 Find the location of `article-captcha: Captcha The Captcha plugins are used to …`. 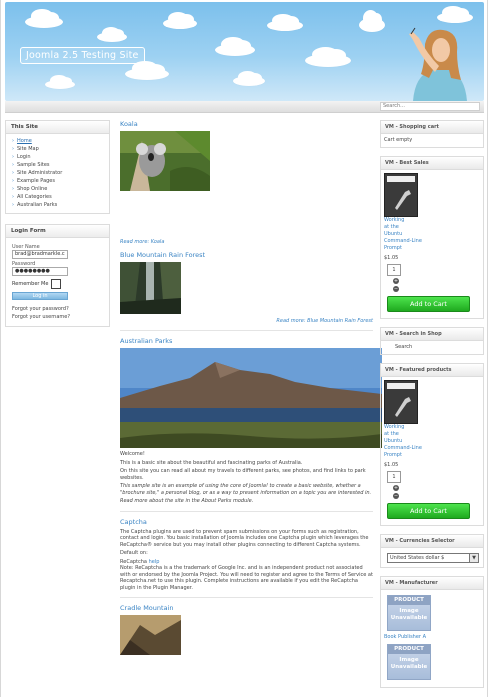

article-captcha: Captcha The Captcha plugins are used to … is located at coordinates (246, 555).